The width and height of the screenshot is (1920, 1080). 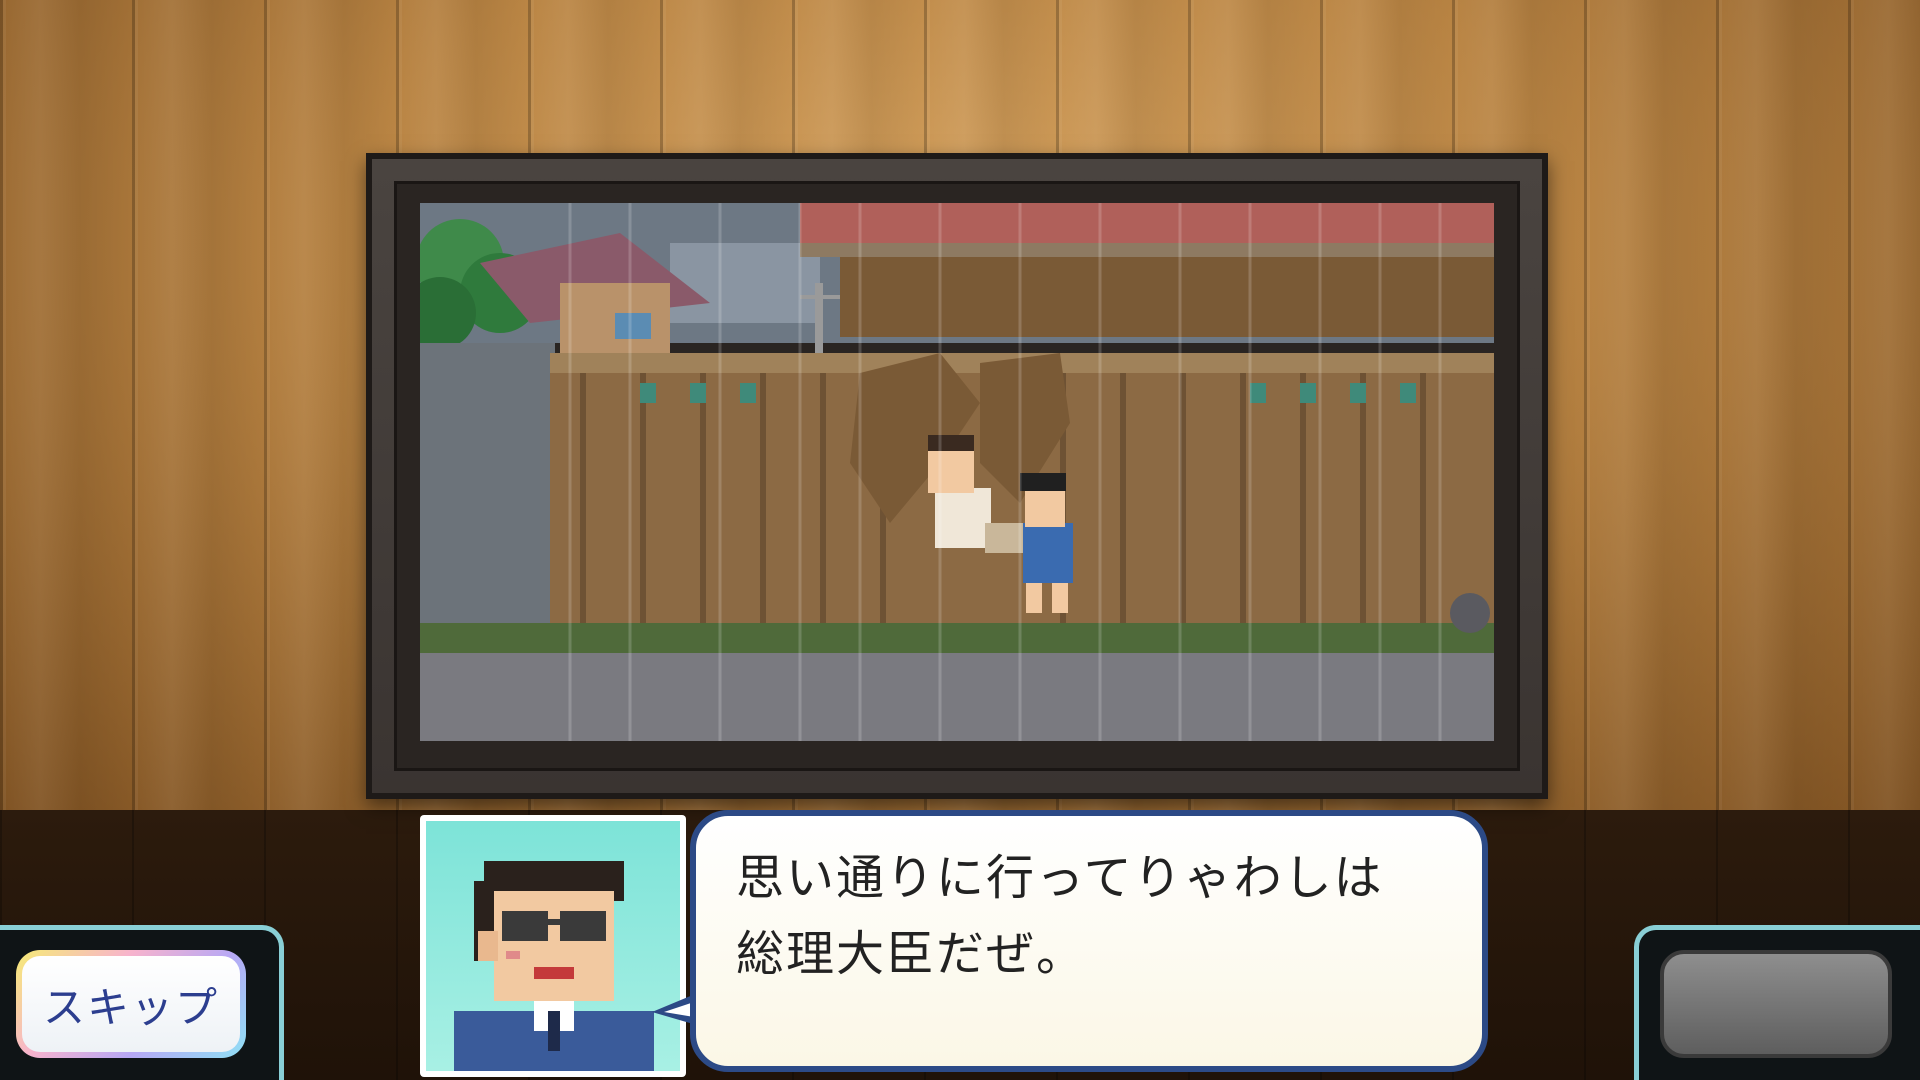 I want to click on skip-button-label: スキップ, so click(x=131, y=1004).